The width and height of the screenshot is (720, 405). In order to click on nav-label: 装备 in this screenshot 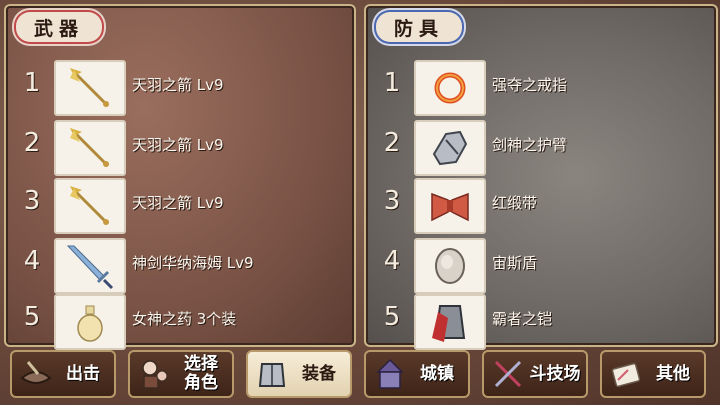, I will do `click(319, 373)`.